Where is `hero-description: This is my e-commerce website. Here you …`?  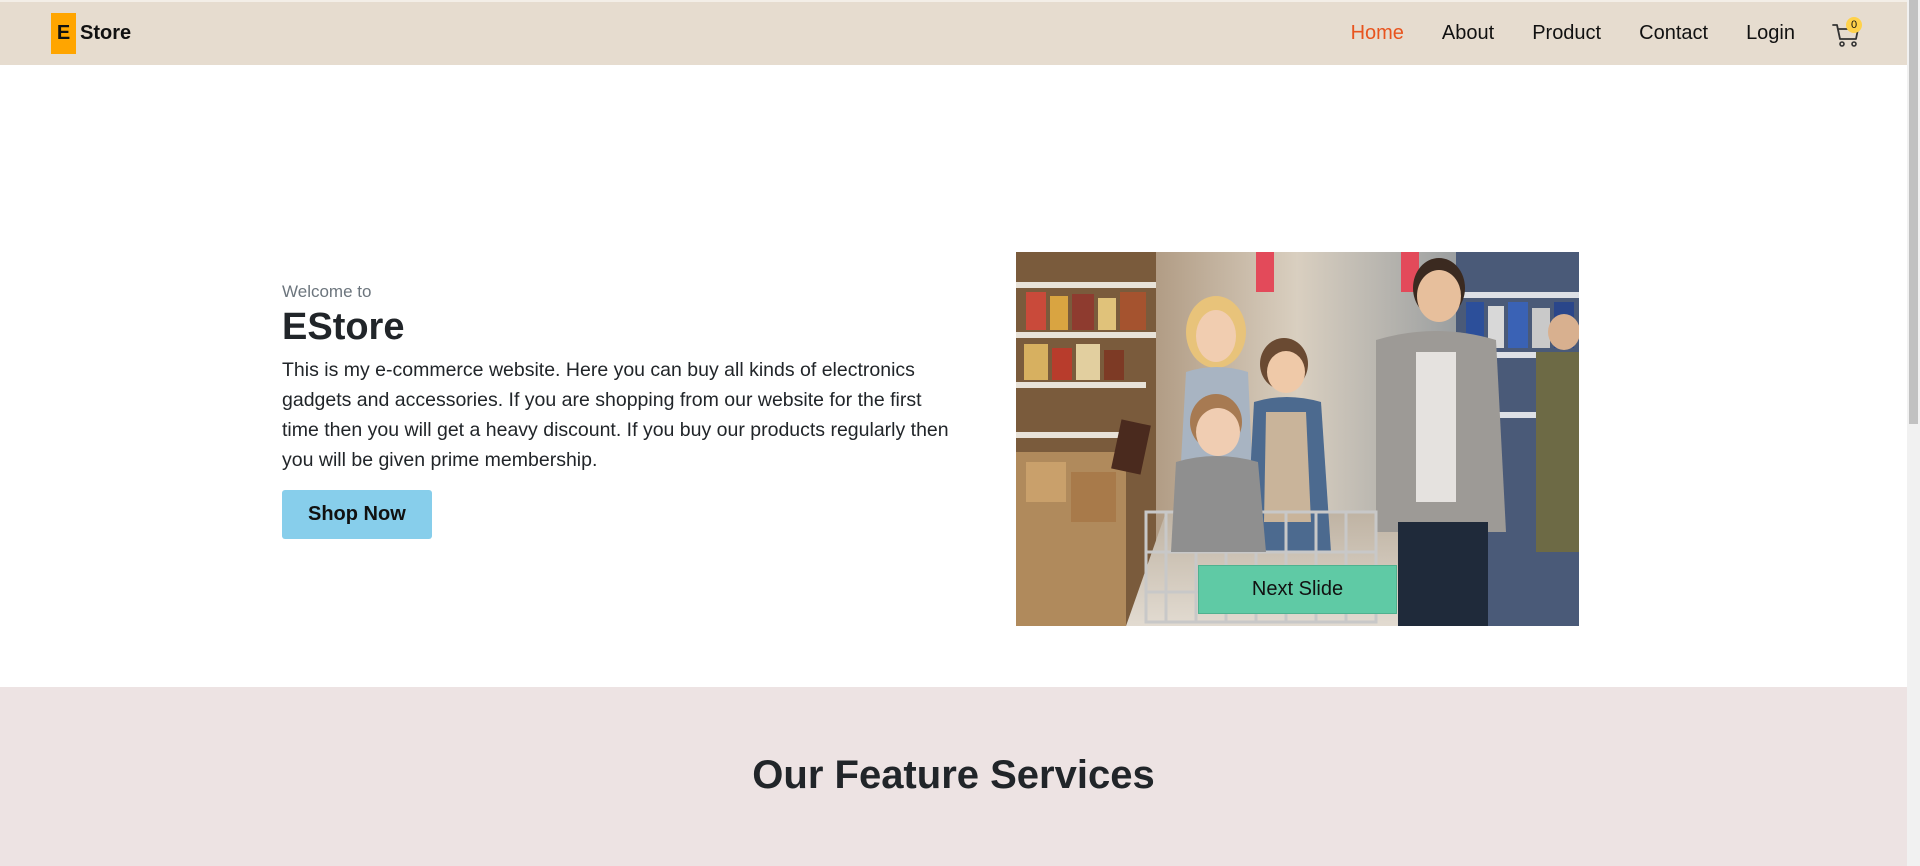
hero-description: This is my e-commerce website. Here you … is located at coordinates (615, 415).